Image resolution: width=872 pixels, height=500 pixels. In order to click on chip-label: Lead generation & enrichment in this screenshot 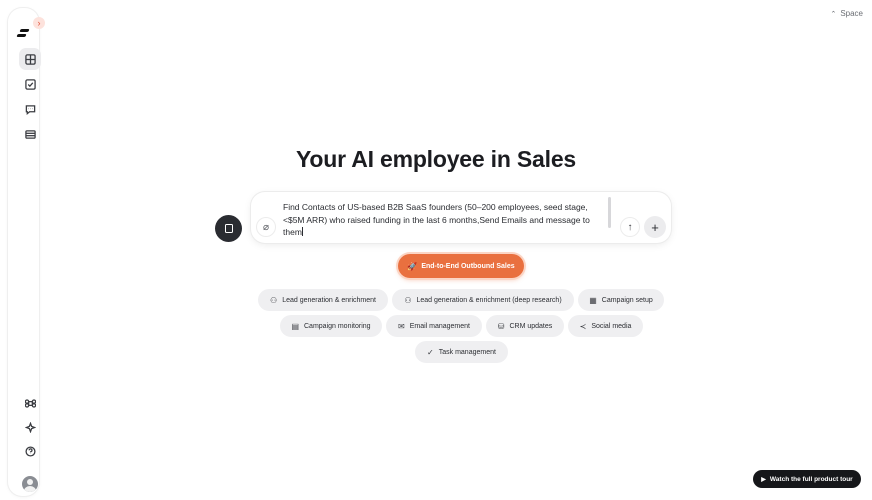, I will do `click(329, 300)`.